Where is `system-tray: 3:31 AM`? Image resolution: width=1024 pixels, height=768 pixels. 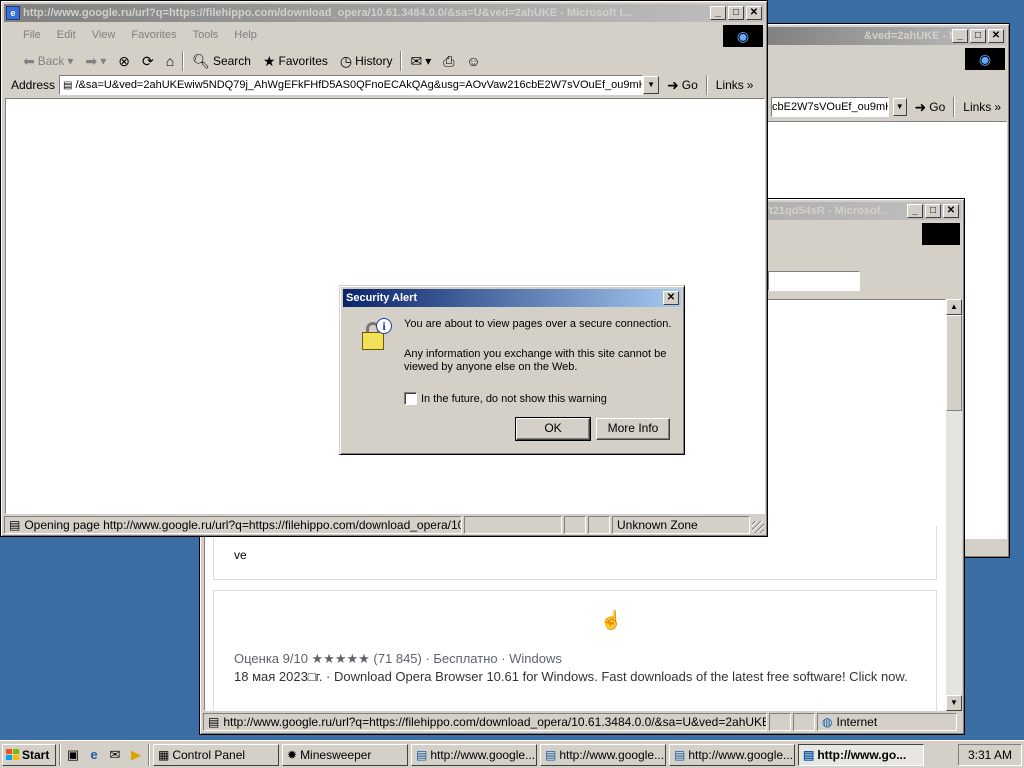
system-tray: 3:31 AM is located at coordinates (990, 754).